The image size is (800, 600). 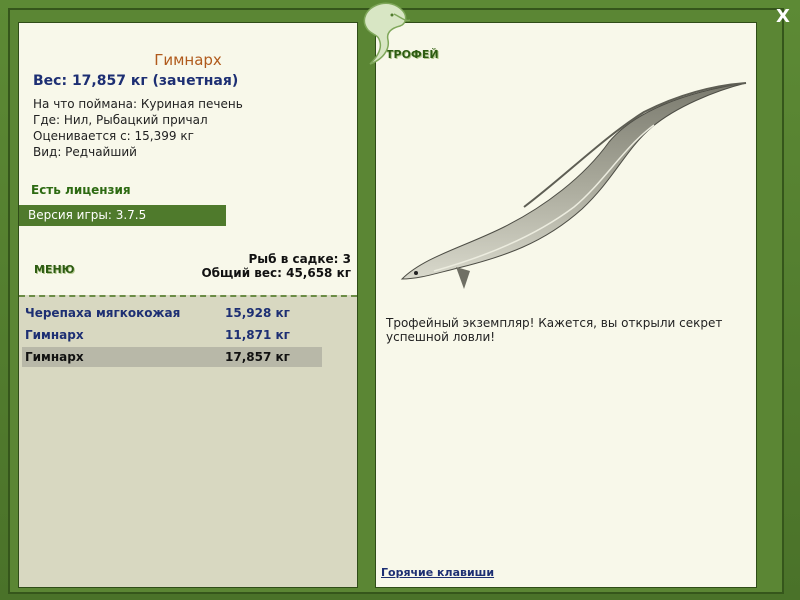 What do you see at coordinates (257, 335) in the screenshot?
I see `catch-weight: 11,871 кг` at bounding box center [257, 335].